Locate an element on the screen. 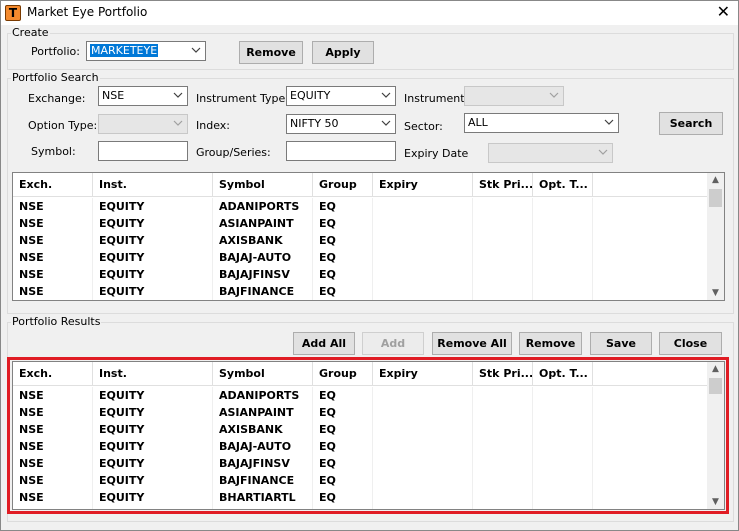 This screenshot has height=531, width=739. column-header: Inst. is located at coordinates (153, 185).